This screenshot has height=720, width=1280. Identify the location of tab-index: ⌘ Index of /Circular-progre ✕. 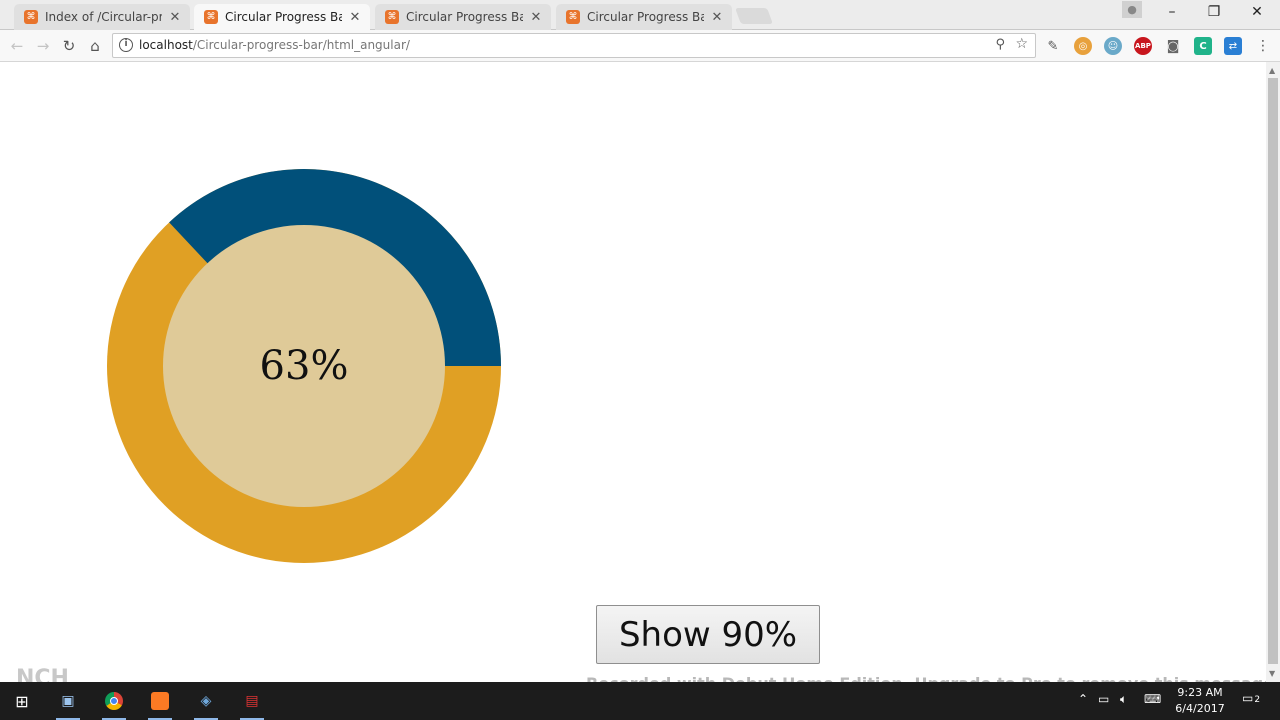
(102, 17).